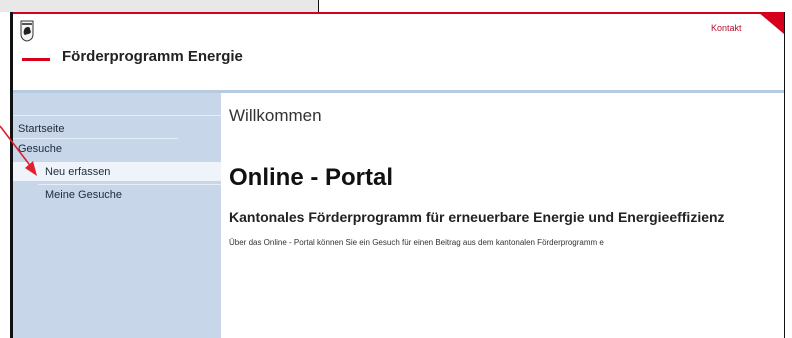  Describe the element at coordinates (11, 175) in the screenshot. I see `frame-left-border` at that location.